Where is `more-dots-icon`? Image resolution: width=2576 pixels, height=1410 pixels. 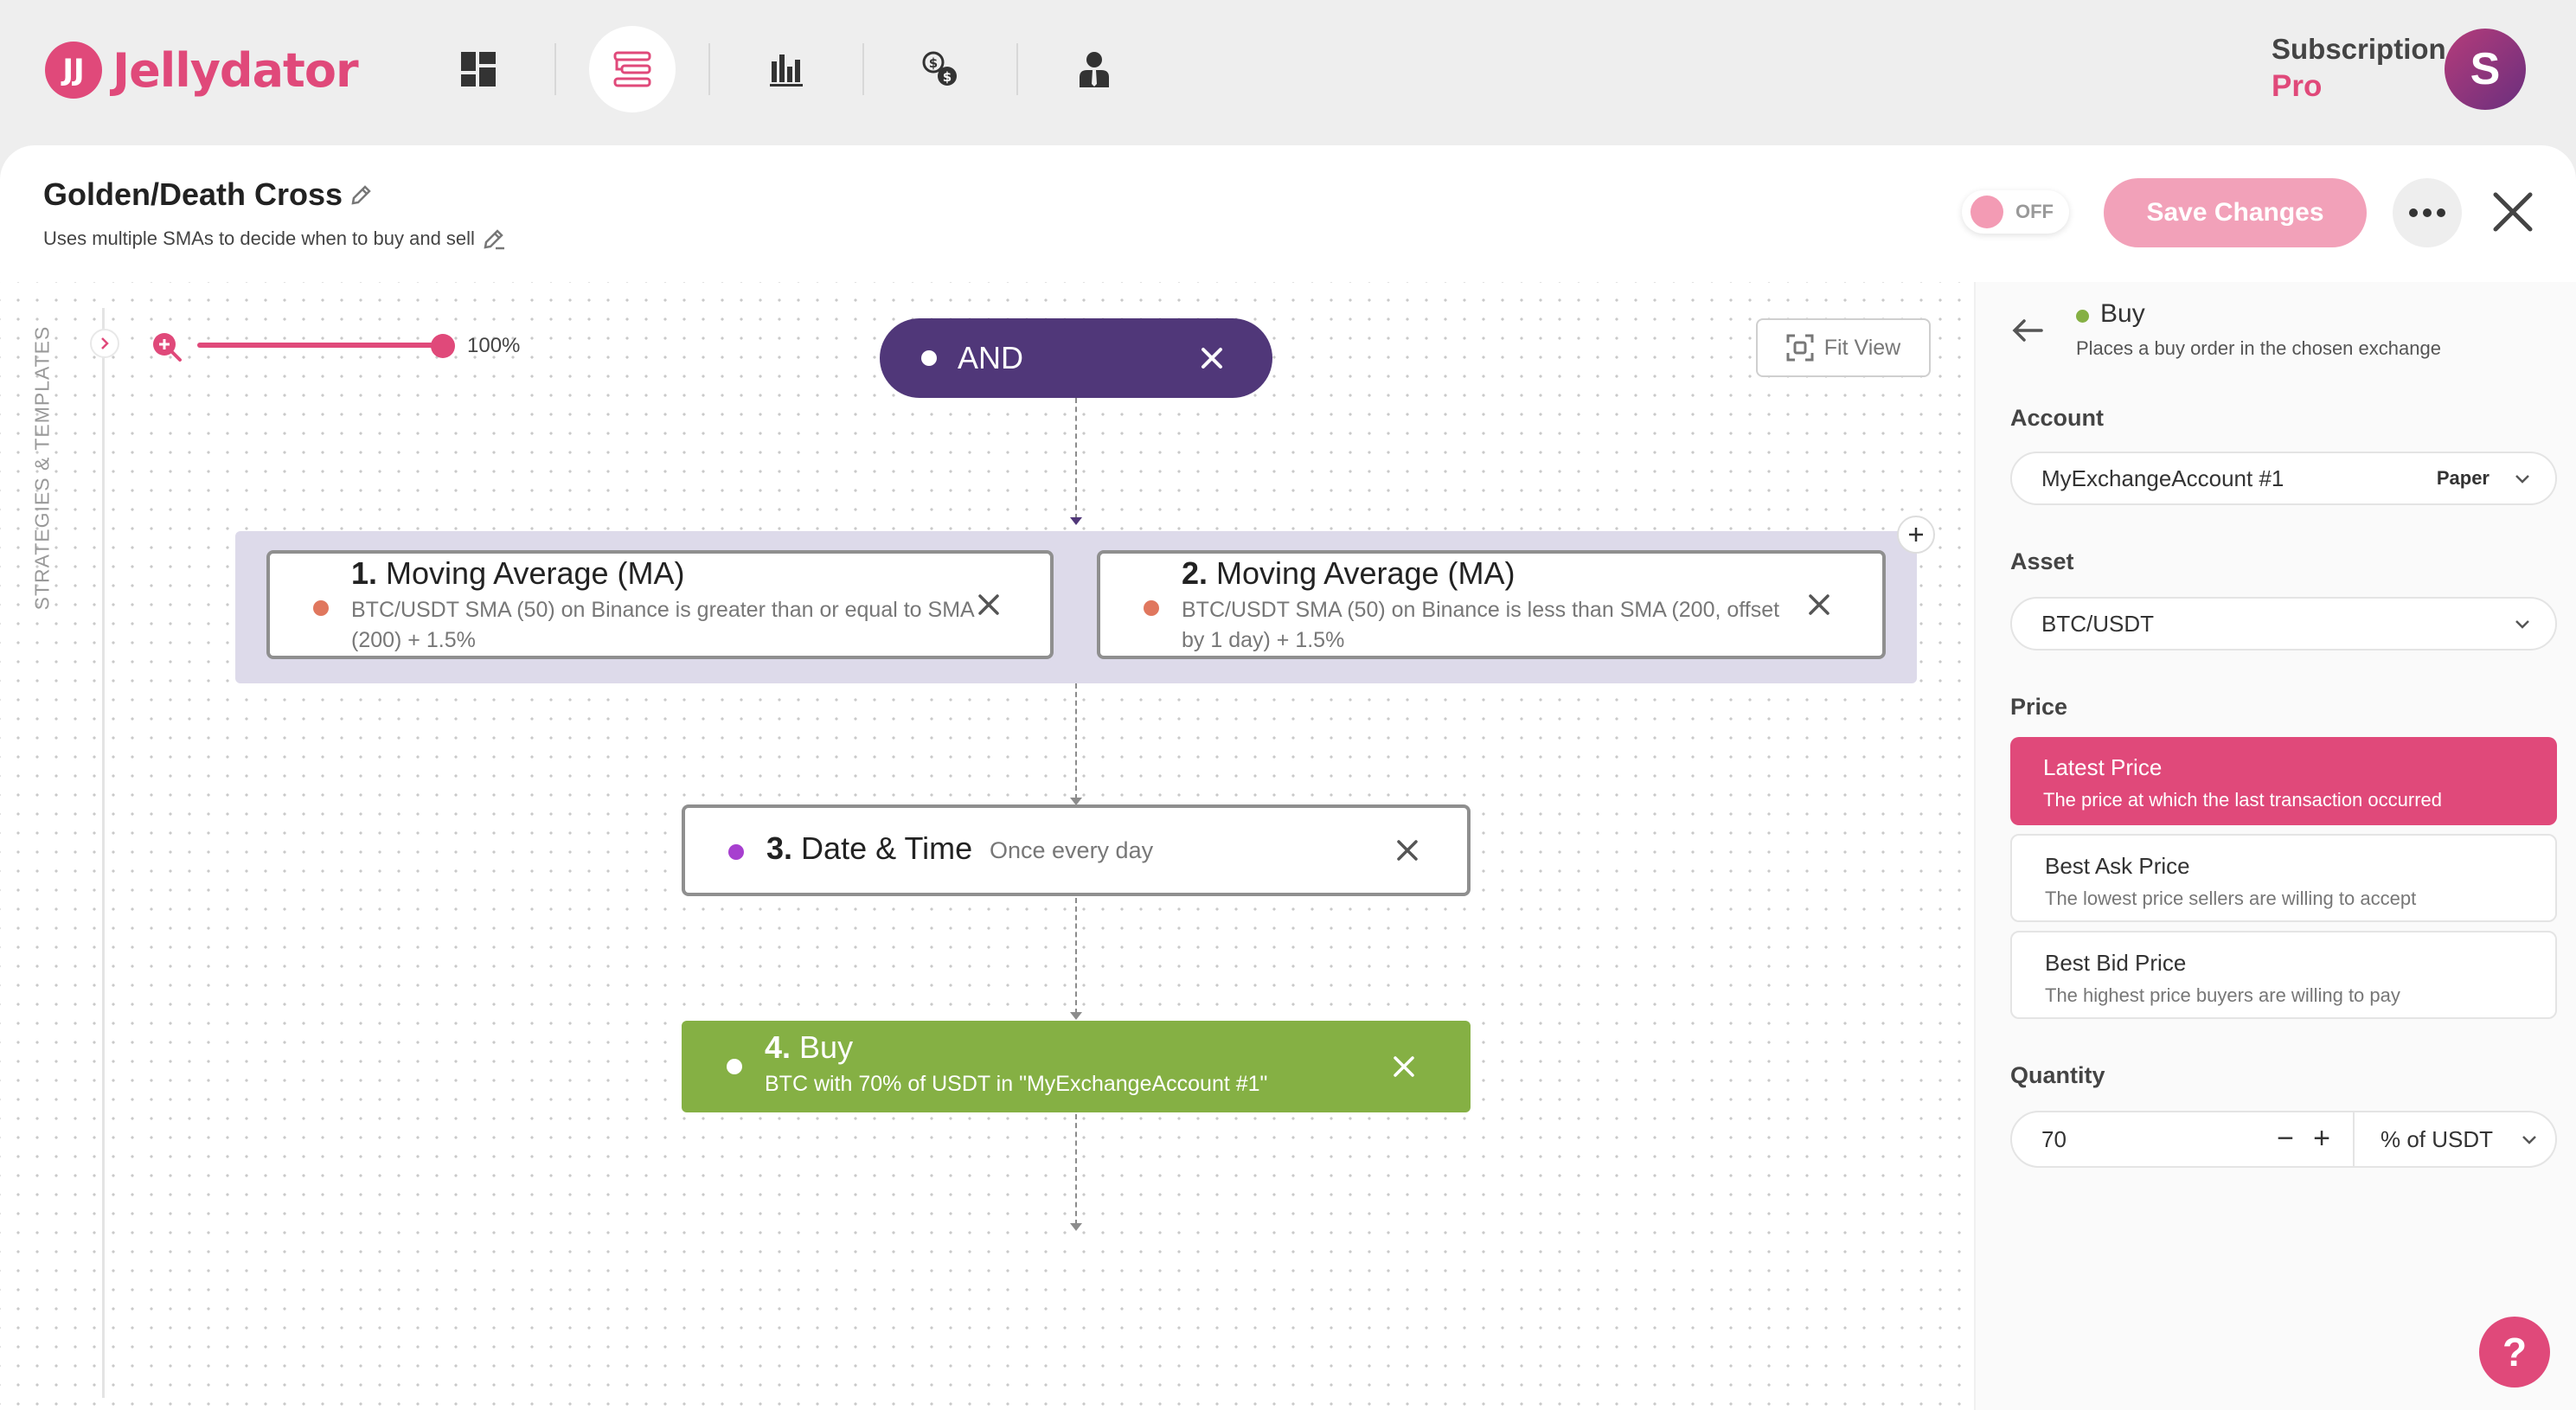 more-dots-icon is located at coordinates (2413, 212).